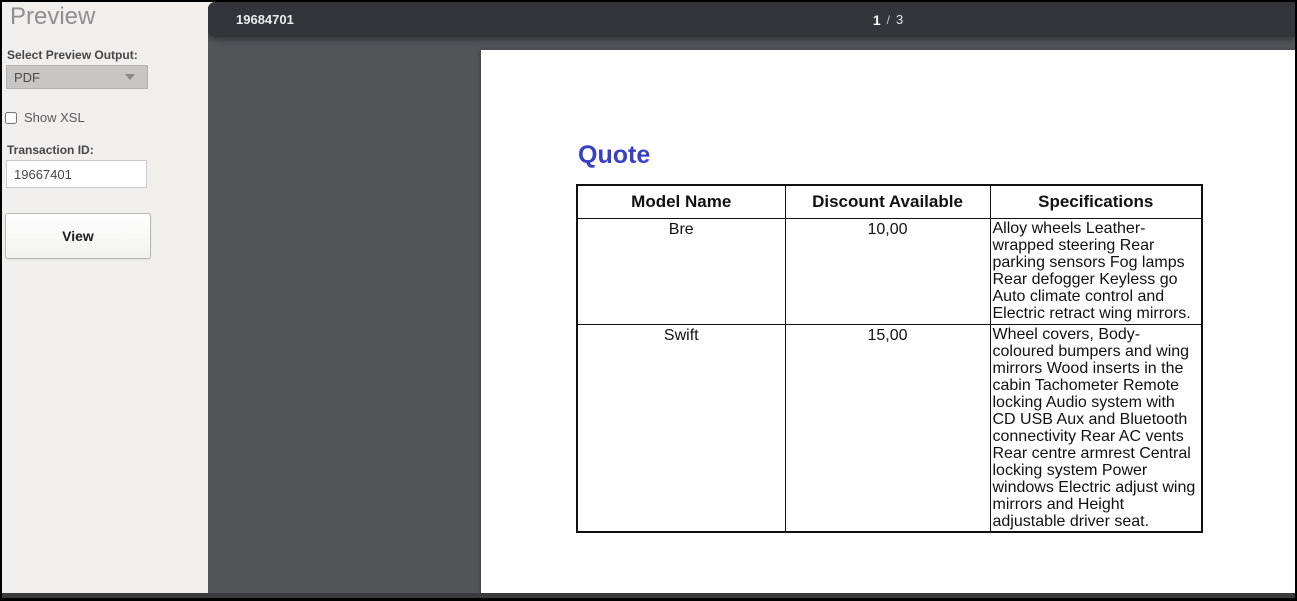  I want to click on show-xsl-row: Show XSL, so click(45, 117).